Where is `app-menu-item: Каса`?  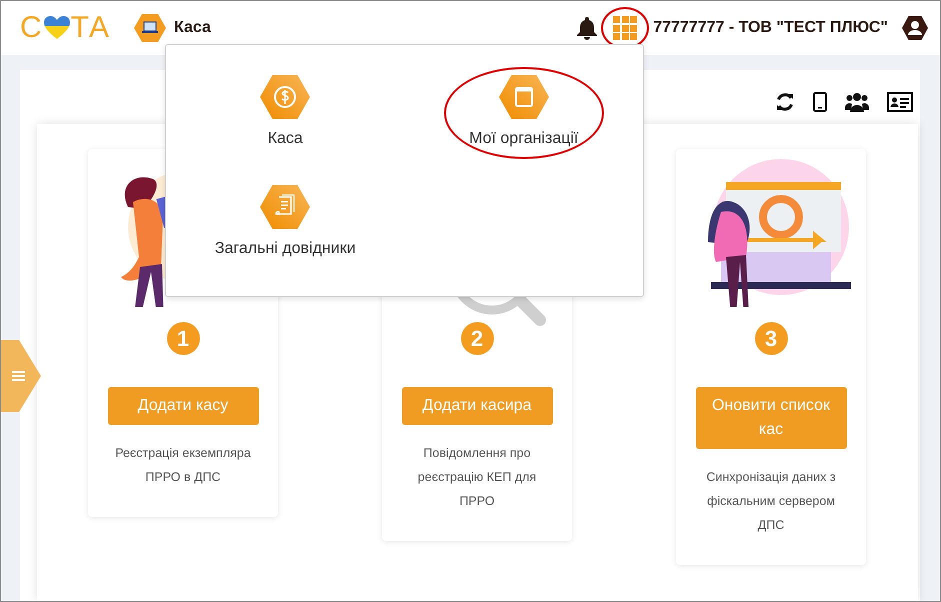 app-menu-item: Каса is located at coordinates (285, 113).